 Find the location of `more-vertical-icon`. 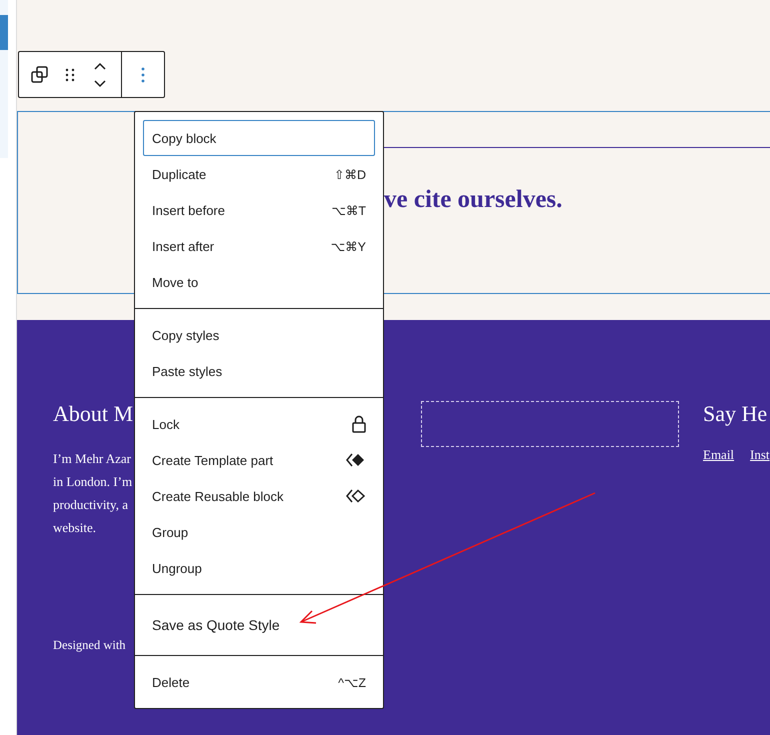

more-vertical-icon is located at coordinates (143, 74).